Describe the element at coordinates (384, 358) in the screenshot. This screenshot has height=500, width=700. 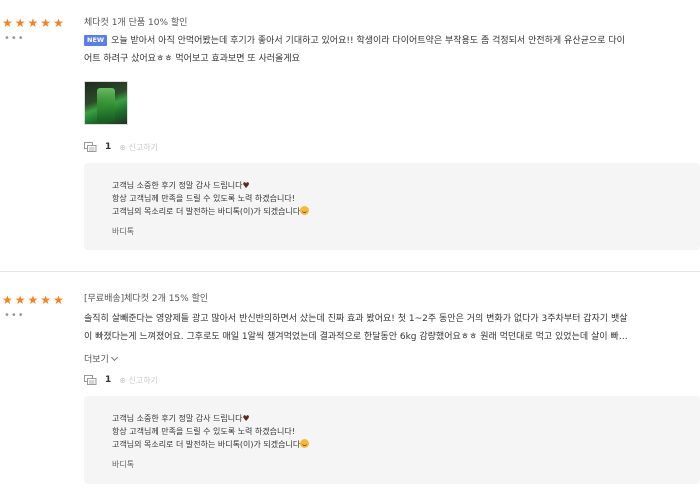
I see `read-more-link: 더보기` at that location.